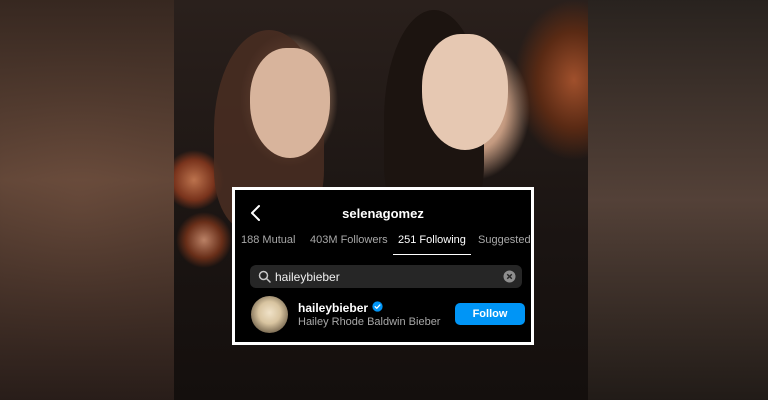 The image size is (768, 400). I want to click on result-username: haileybieber, so click(333, 308).